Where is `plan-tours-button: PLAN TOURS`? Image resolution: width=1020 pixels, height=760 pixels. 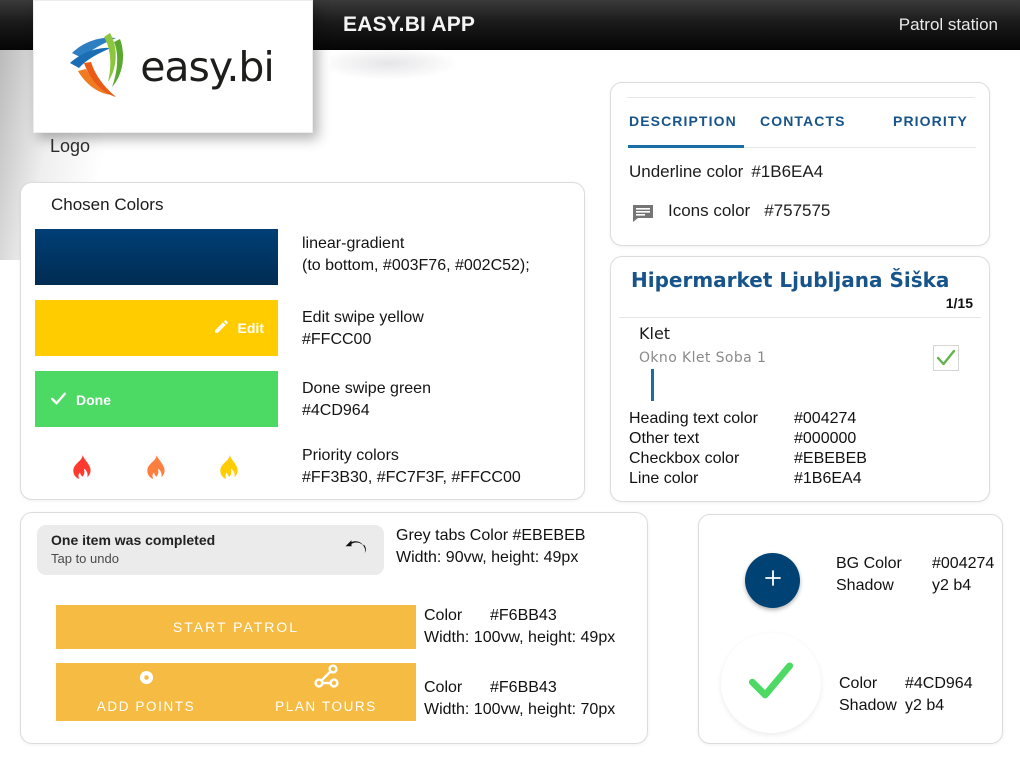 plan-tours-button: PLAN TOURS is located at coordinates (326, 692).